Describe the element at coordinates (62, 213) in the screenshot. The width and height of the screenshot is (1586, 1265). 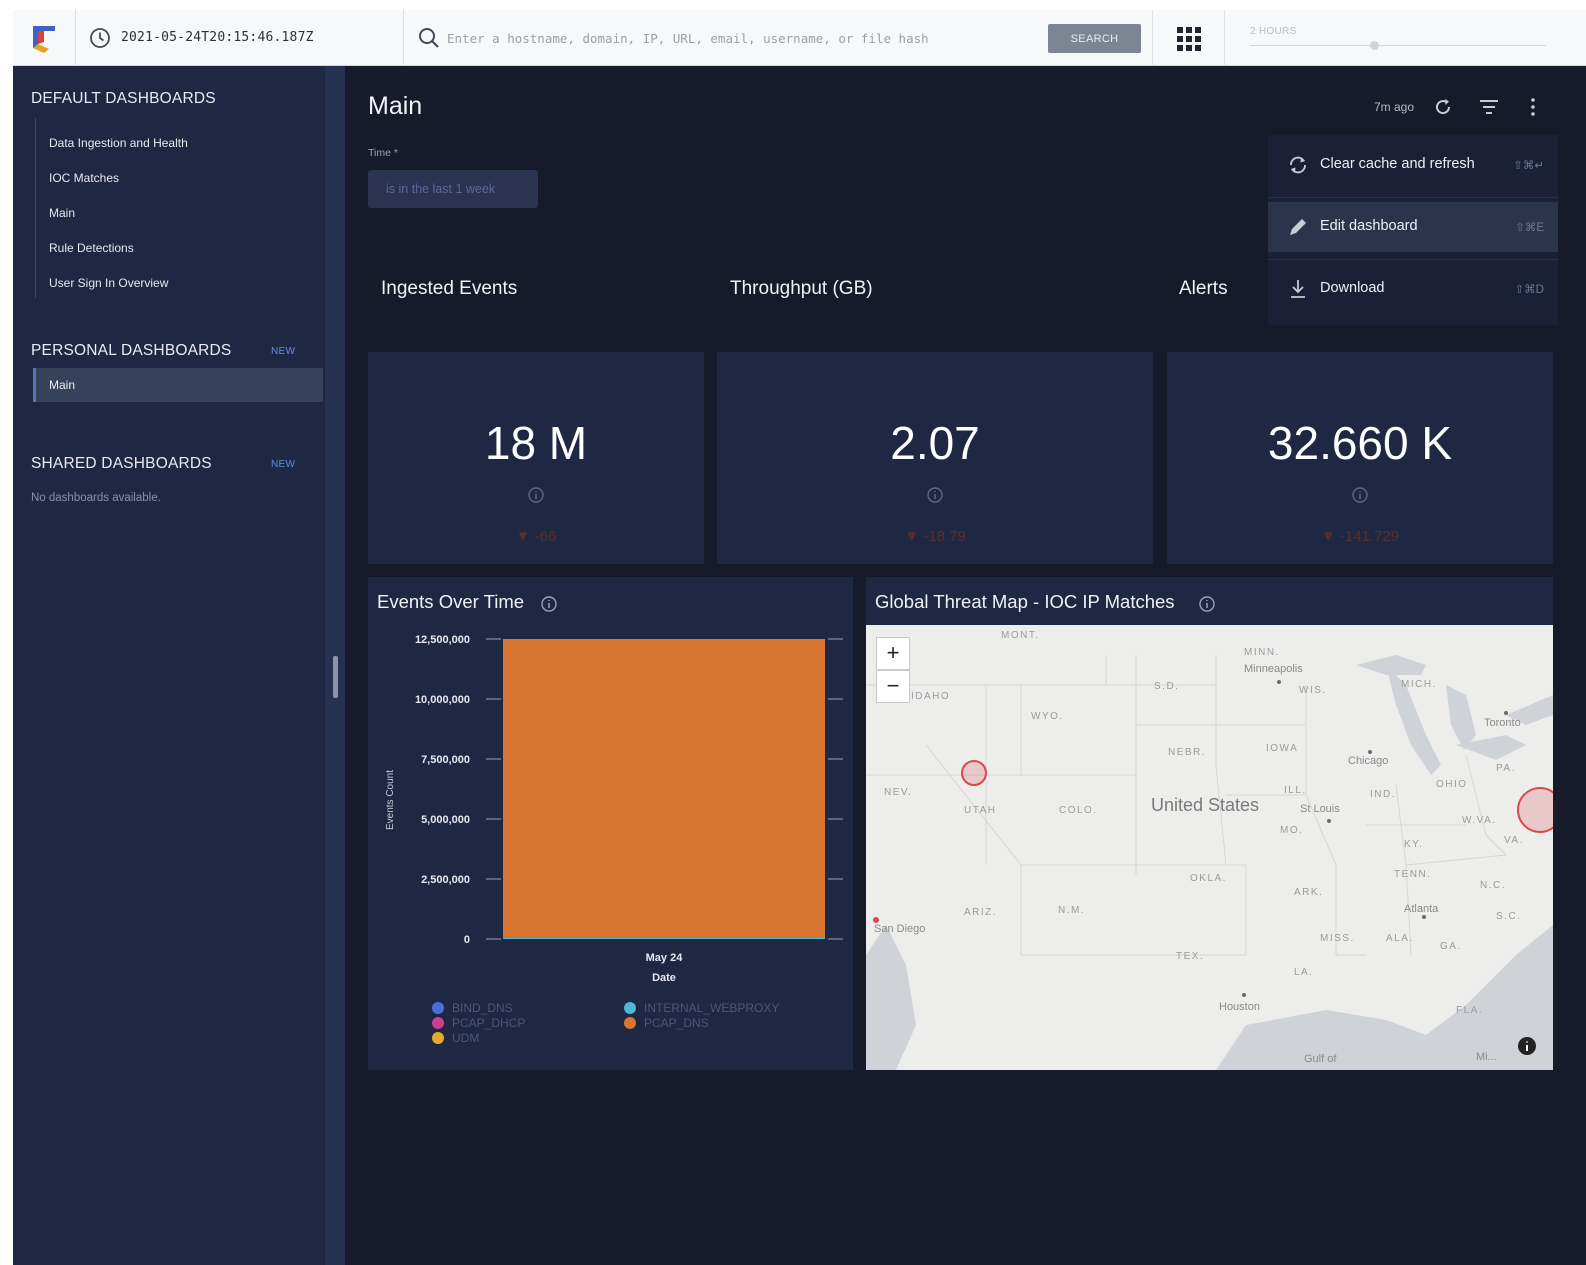
I see `sidebar-item-main: Main` at that location.